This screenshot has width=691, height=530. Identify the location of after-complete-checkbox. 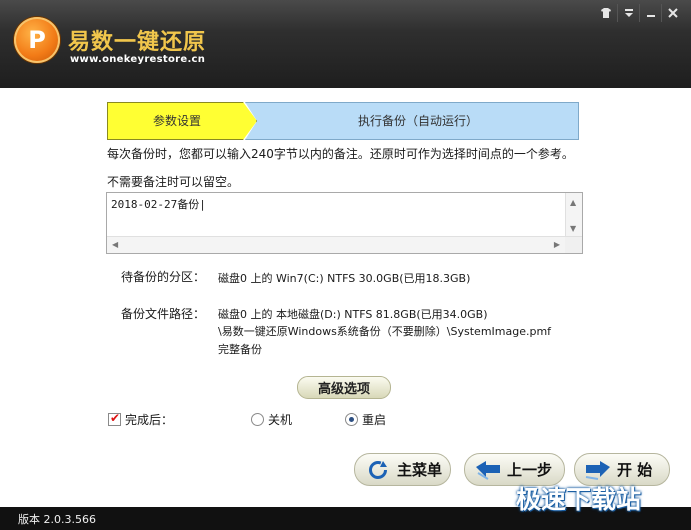
(114, 418).